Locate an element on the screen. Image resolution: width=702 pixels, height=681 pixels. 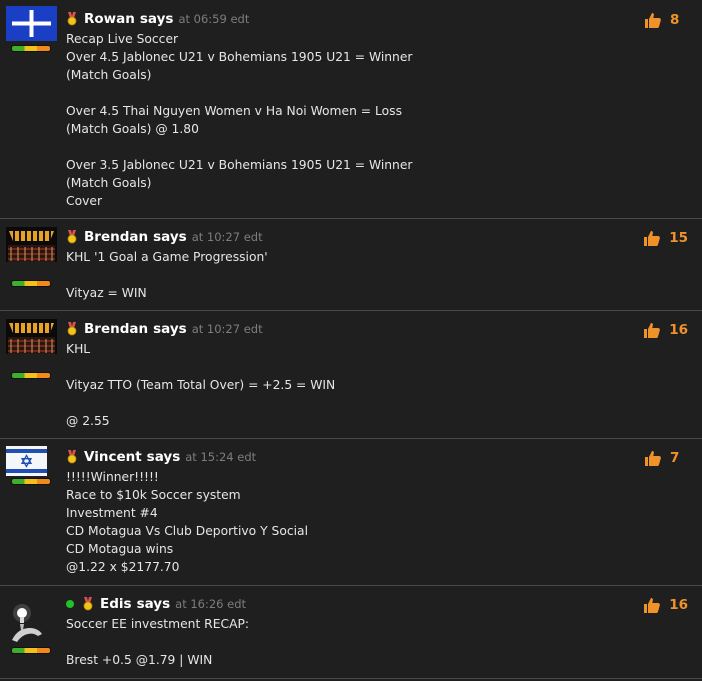
lightbulb-hand-image is located at coordinates (28, 622).